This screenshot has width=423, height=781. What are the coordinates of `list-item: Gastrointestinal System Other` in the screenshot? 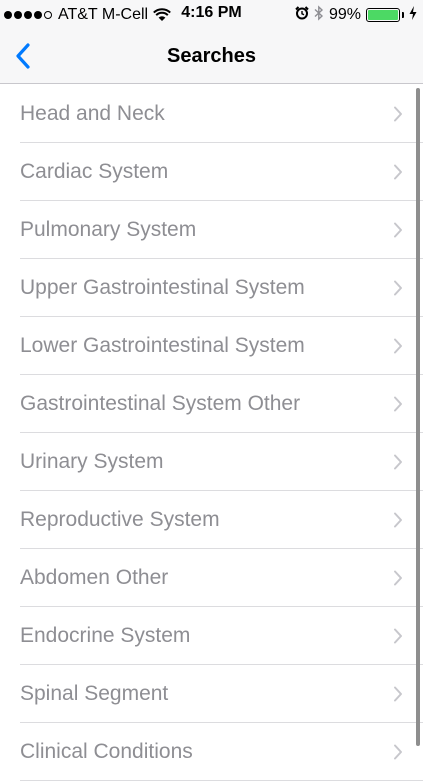 It's located at (211, 404).